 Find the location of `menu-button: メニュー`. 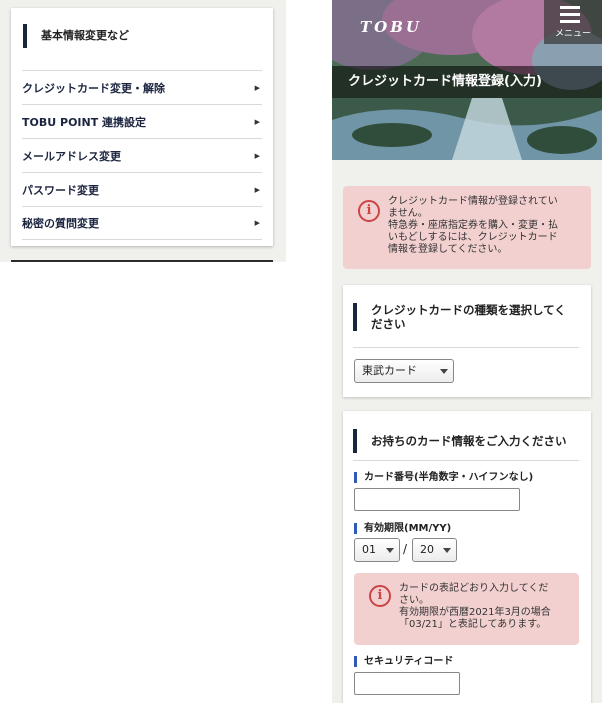

menu-button: メニュー is located at coordinates (573, 22).